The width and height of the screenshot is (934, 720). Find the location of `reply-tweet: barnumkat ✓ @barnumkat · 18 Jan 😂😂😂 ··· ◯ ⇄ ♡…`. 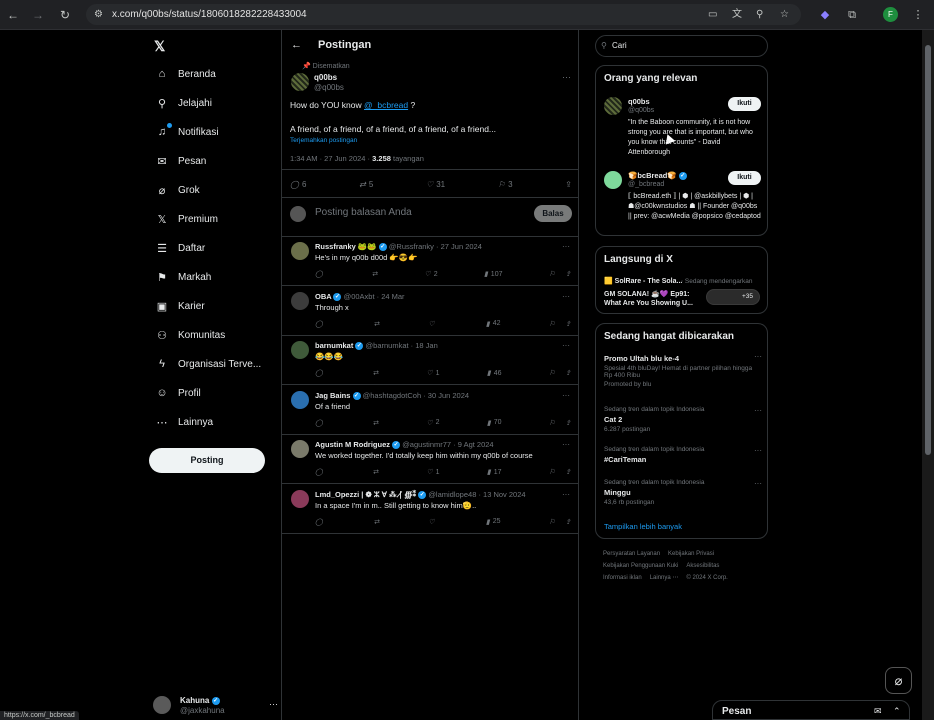

reply-tweet: barnumkat ✓ @barnumkat · 18 Jan 😂😂😂 ··· ◯ ⇄ ♡… is located at coordinates (430, 360).